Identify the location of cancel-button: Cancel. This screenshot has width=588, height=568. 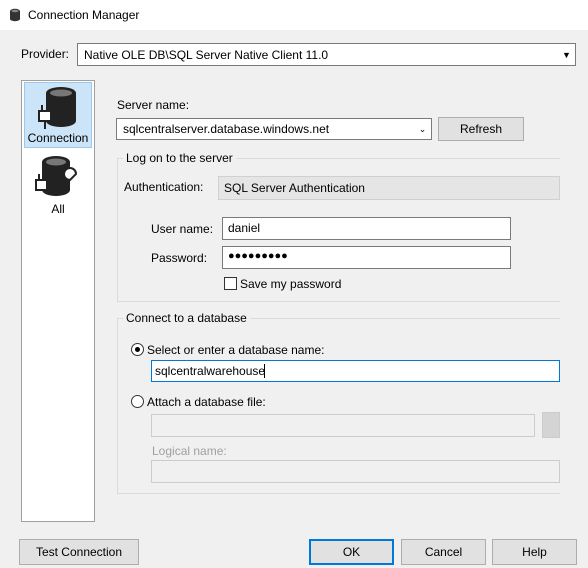
(443, 552).